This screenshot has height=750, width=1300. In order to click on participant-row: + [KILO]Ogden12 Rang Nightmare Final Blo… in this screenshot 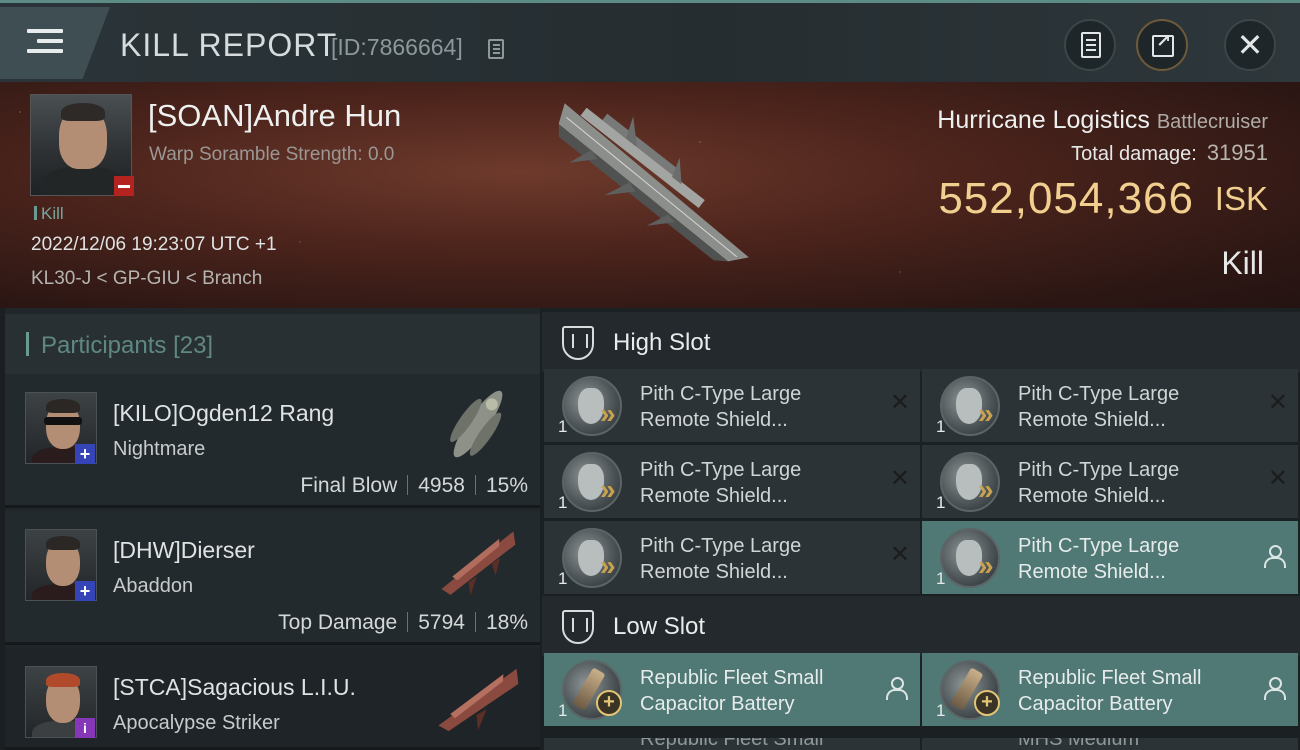, I will do `click(272, 441)`.